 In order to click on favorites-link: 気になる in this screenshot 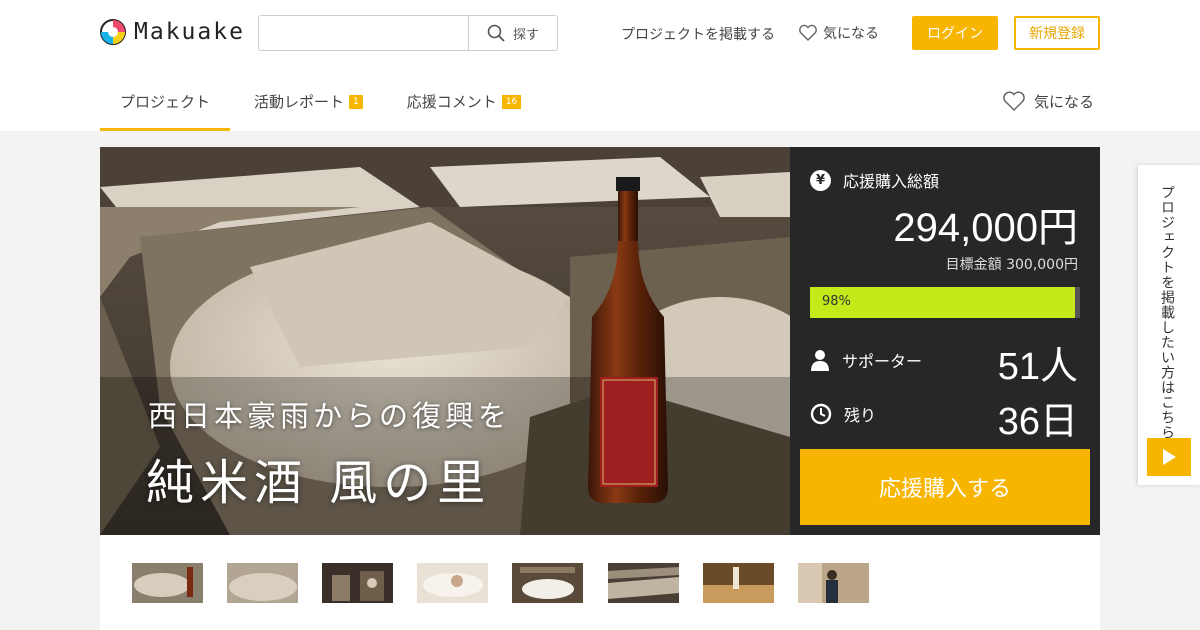, I will do `click(838, 33)`.